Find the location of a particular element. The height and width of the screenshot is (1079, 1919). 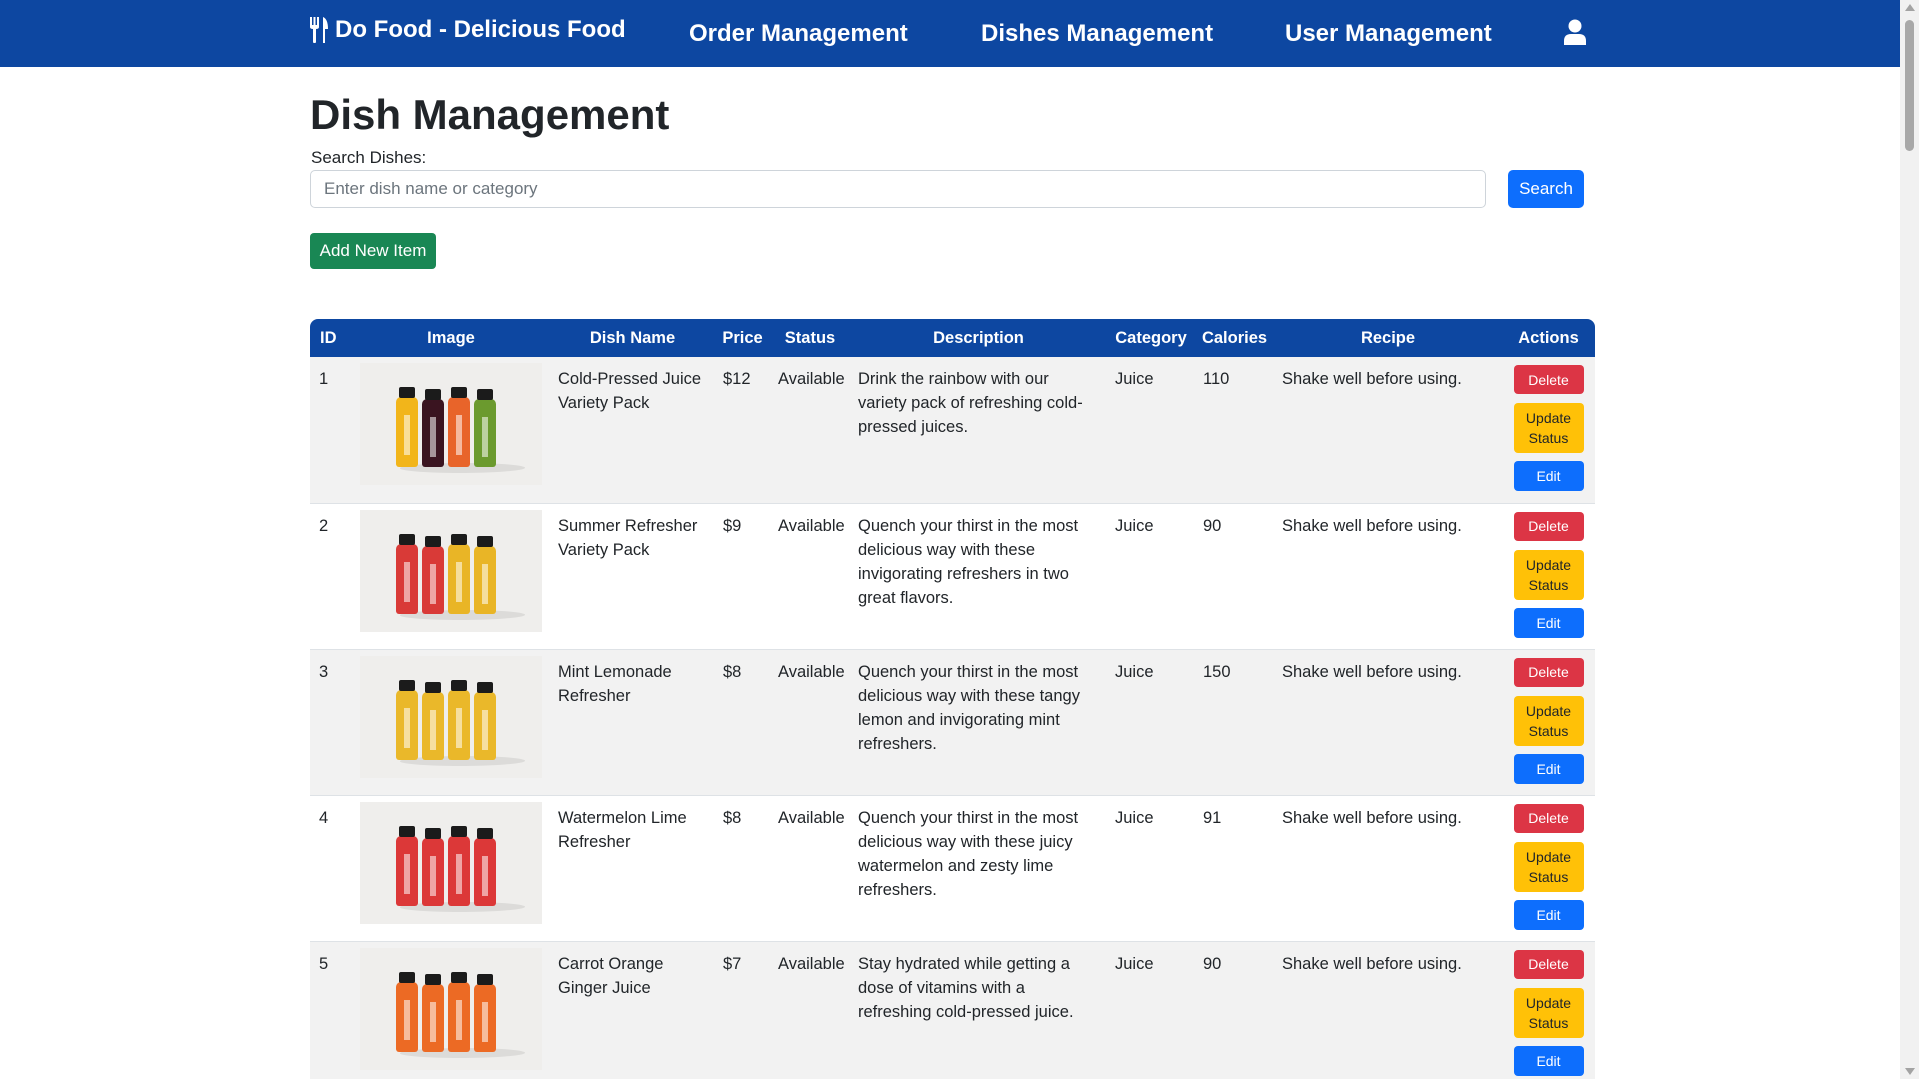

cell-id: 5 is located at coordinates (324, 963).